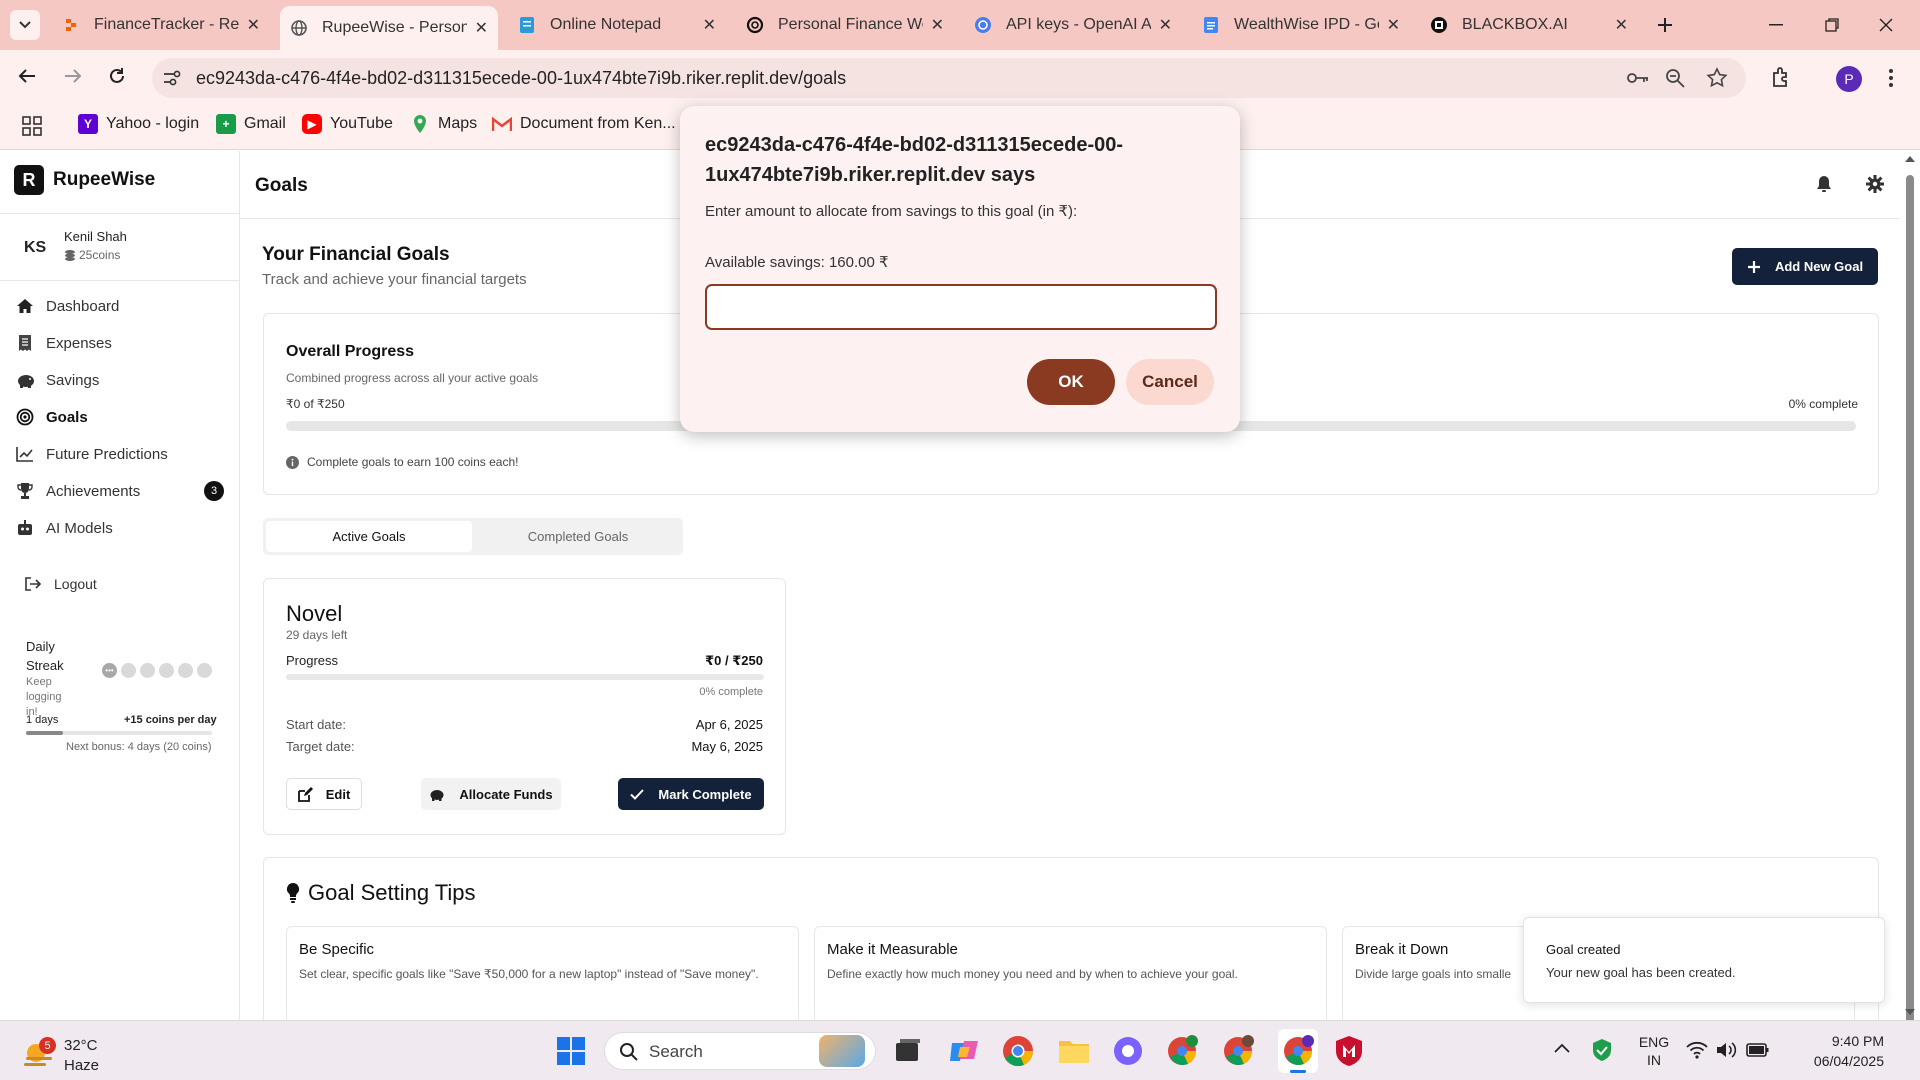 This screenshot has width=1920, height=1080. What do you see at coordinates (64, 528) in the screenshot?
I see `nav-ai-models: AI Models` at bounding box center [64, 528].